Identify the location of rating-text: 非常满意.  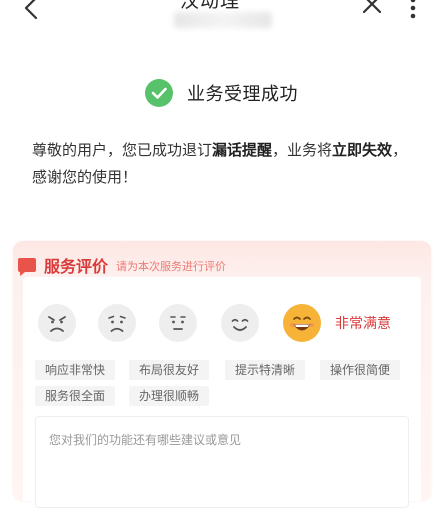
(363, 324).